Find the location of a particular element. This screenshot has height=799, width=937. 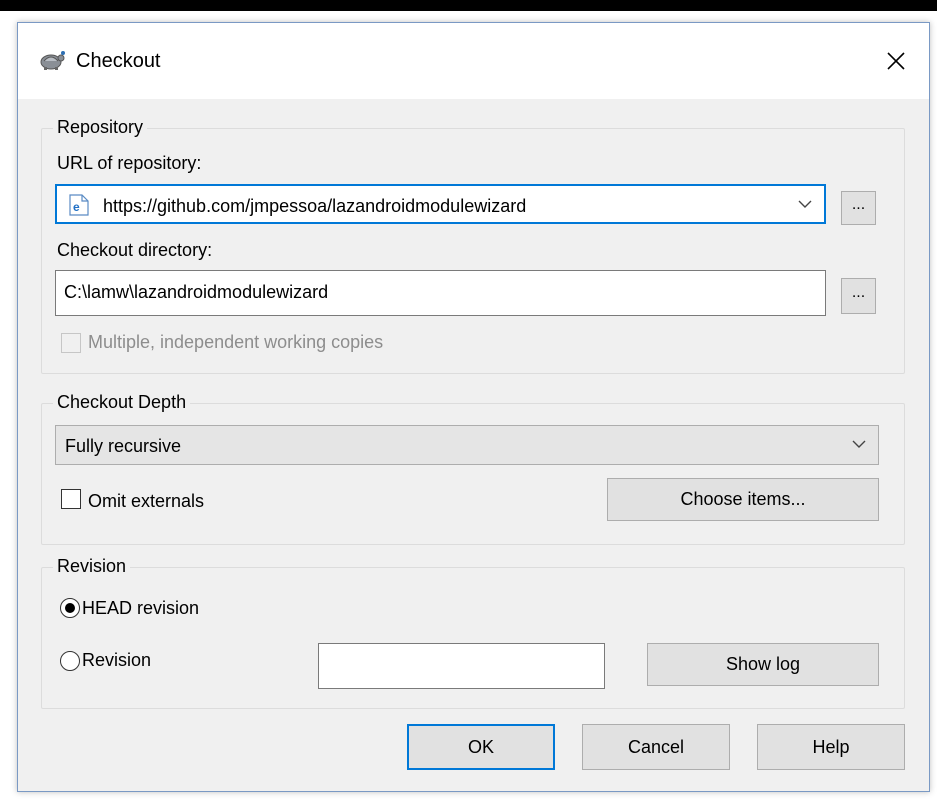

checkout-depth-group-title: Checkout Depth is located at coordinates (122, 402).